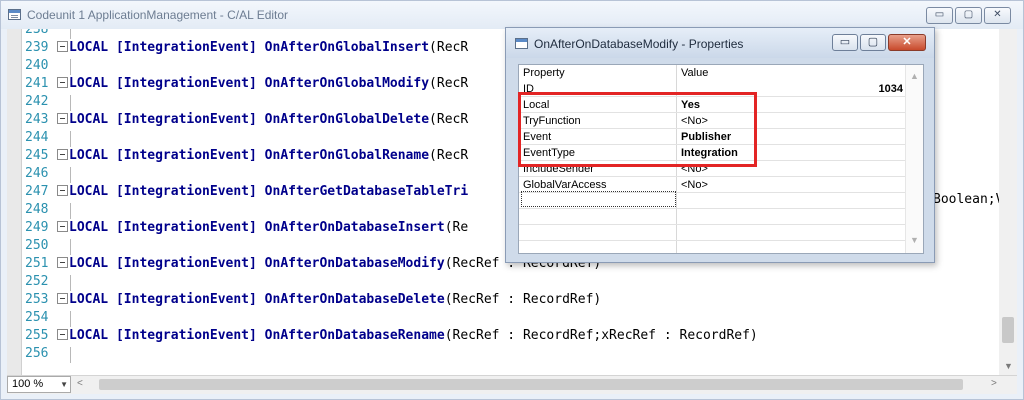 This screenshot has height=400, width=1024. Describe the element at coordinates (37, 83) in the screenshot. I see `line-number: 241` at that location.